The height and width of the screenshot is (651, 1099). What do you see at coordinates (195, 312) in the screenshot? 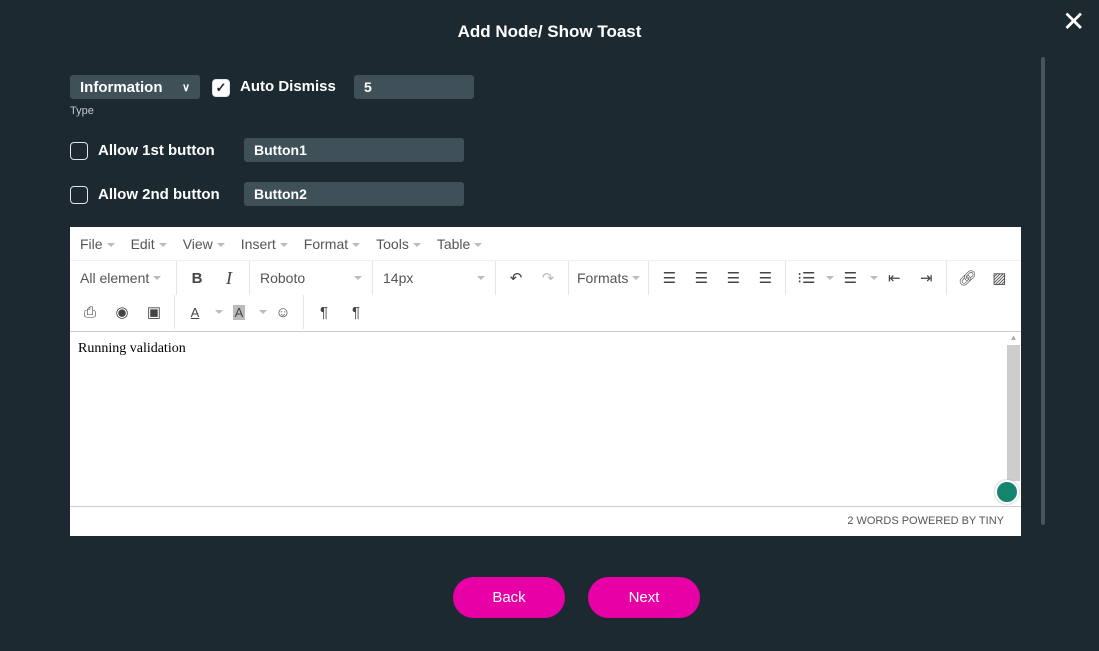
I see `text-color-icon: A` at bounding box center [195, 312].